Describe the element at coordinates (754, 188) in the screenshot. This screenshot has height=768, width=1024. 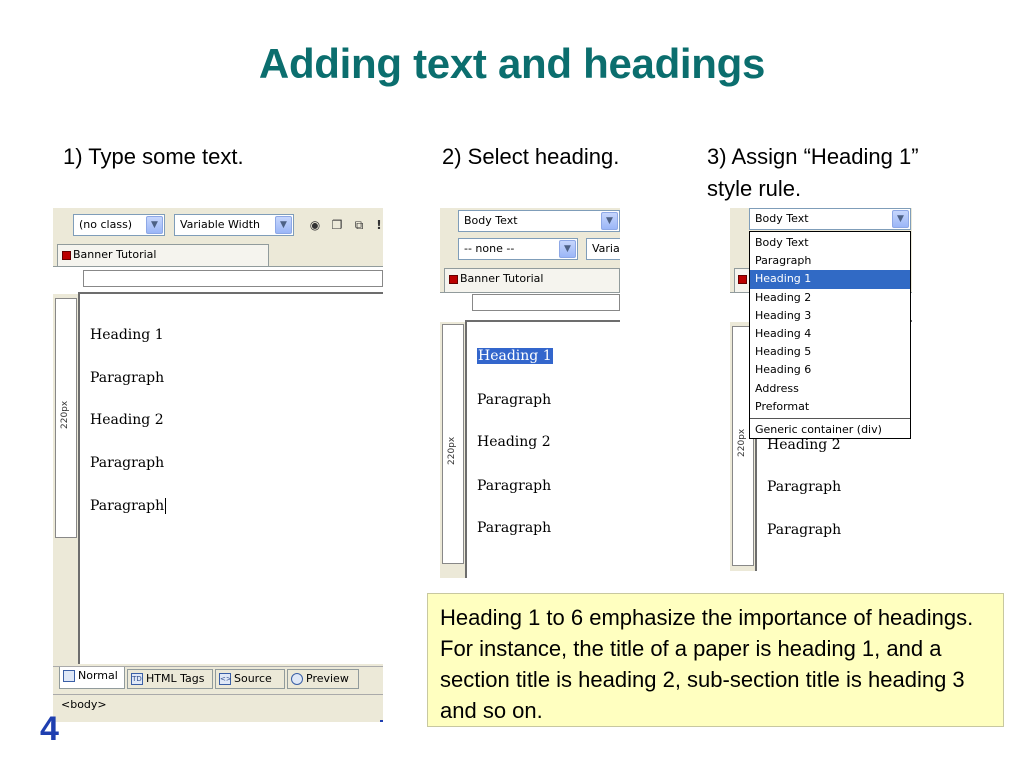
I see `step-3-label-line2: style rule.` at that location.